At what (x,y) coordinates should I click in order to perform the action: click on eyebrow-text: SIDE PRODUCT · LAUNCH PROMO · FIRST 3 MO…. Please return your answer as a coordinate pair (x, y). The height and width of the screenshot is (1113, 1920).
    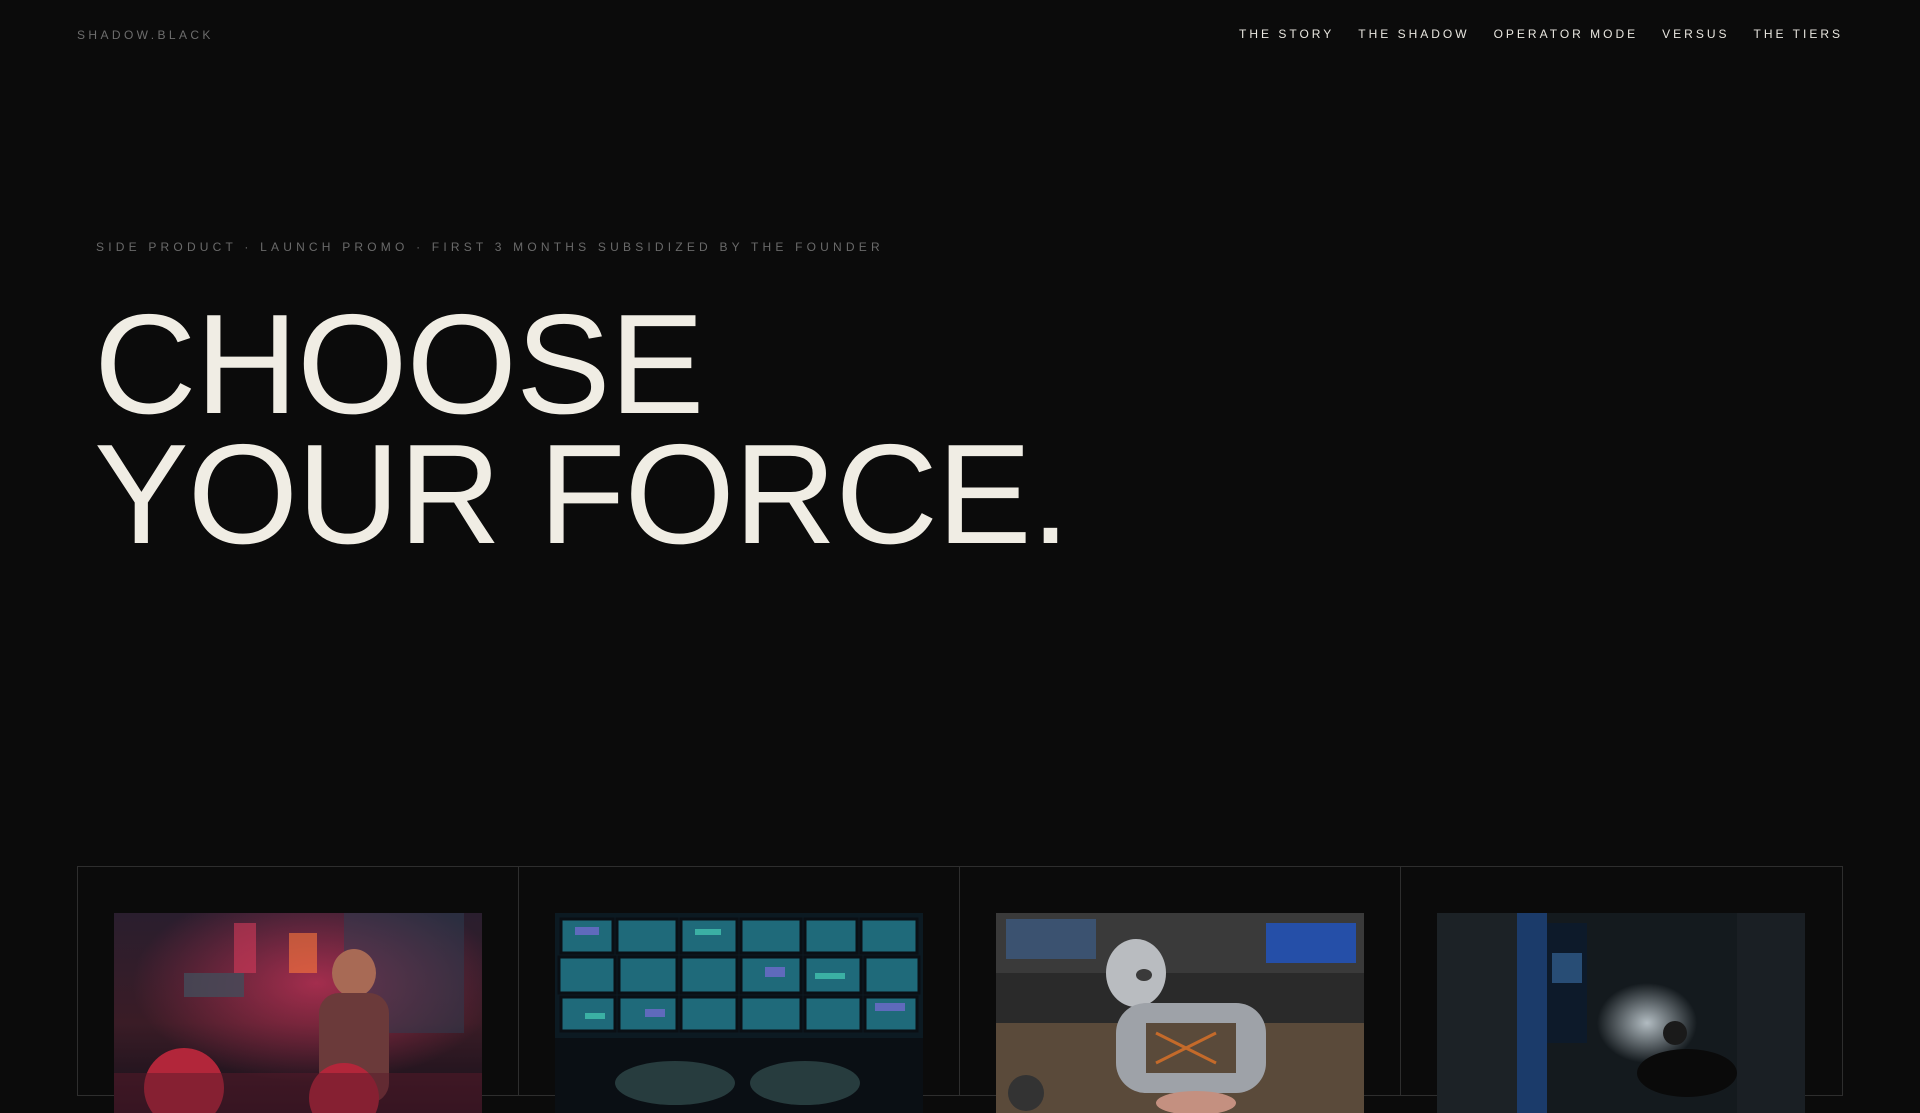
    Looking at the image, I should click on (490, 247).